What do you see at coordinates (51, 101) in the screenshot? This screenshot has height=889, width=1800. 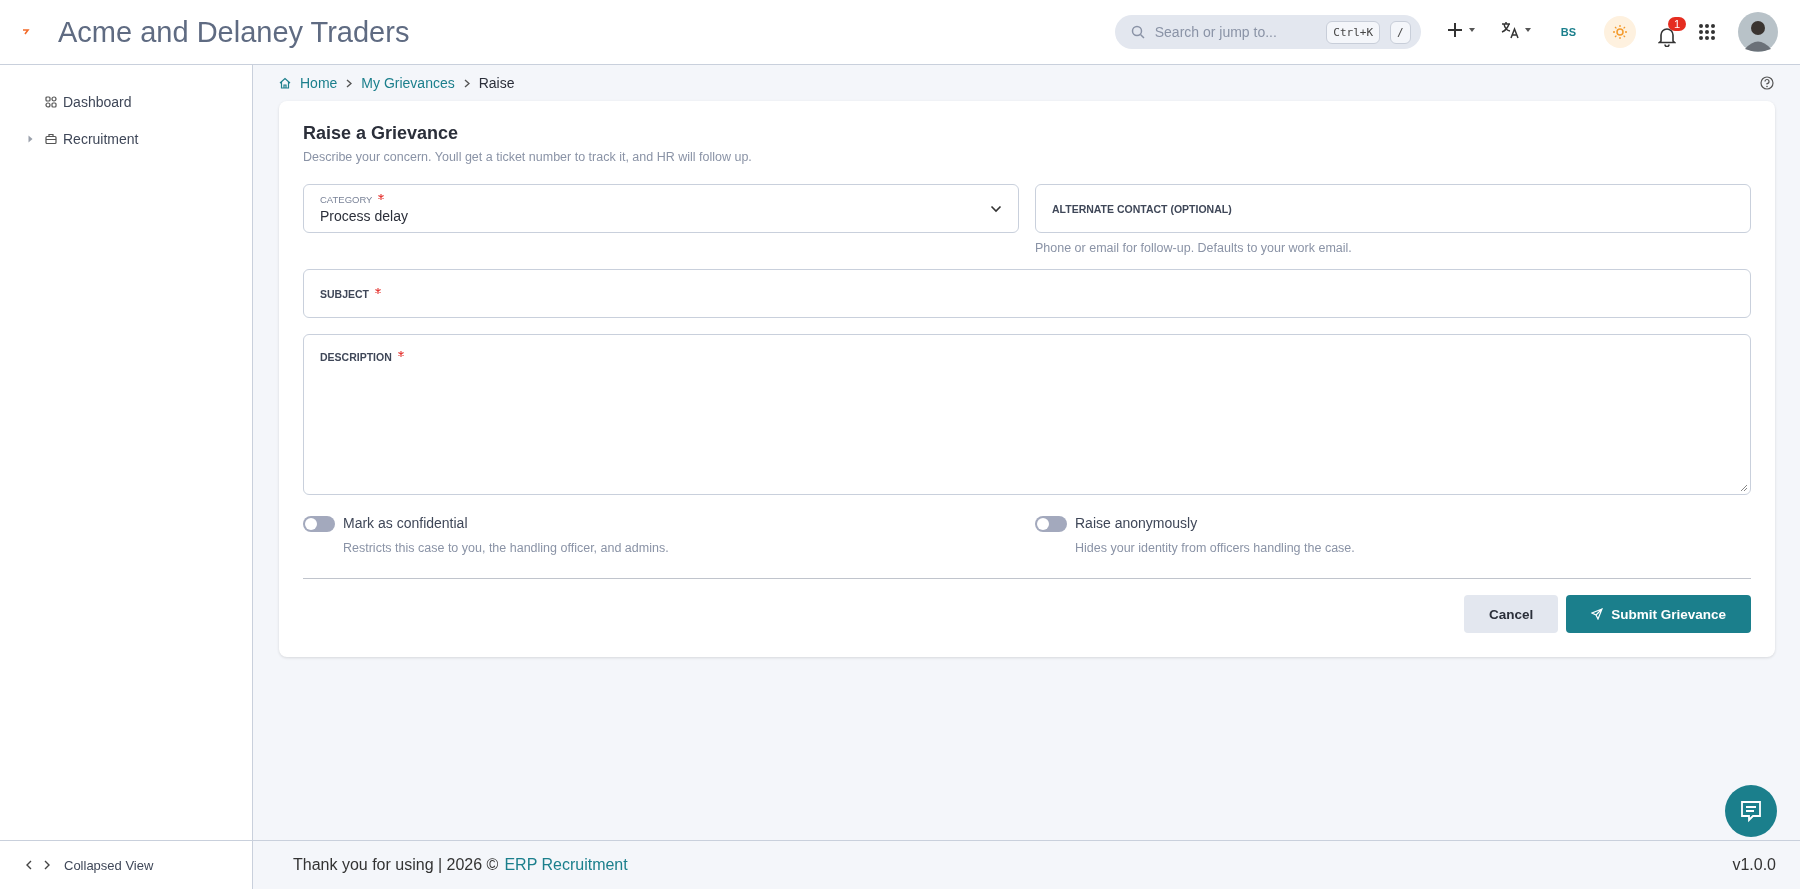 I see `grid-icon` at bounding box center [51, 101].